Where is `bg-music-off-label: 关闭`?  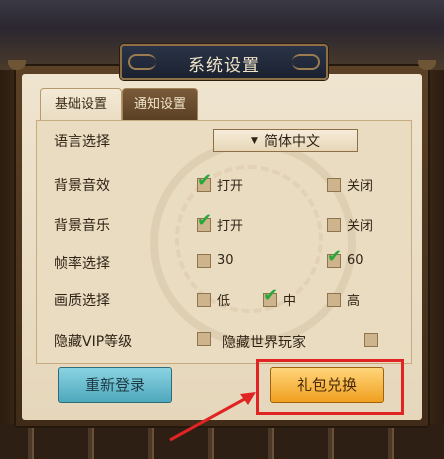
bg-music-off-label: 关闭 is located at coordinates (360, 226).